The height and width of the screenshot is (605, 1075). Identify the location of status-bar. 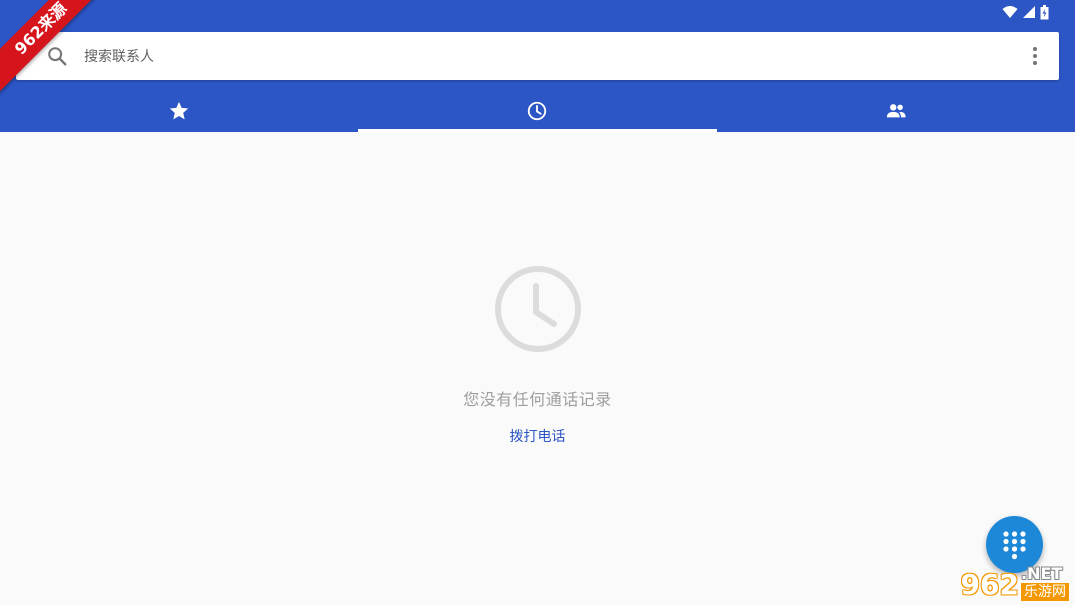
(1025, 12).